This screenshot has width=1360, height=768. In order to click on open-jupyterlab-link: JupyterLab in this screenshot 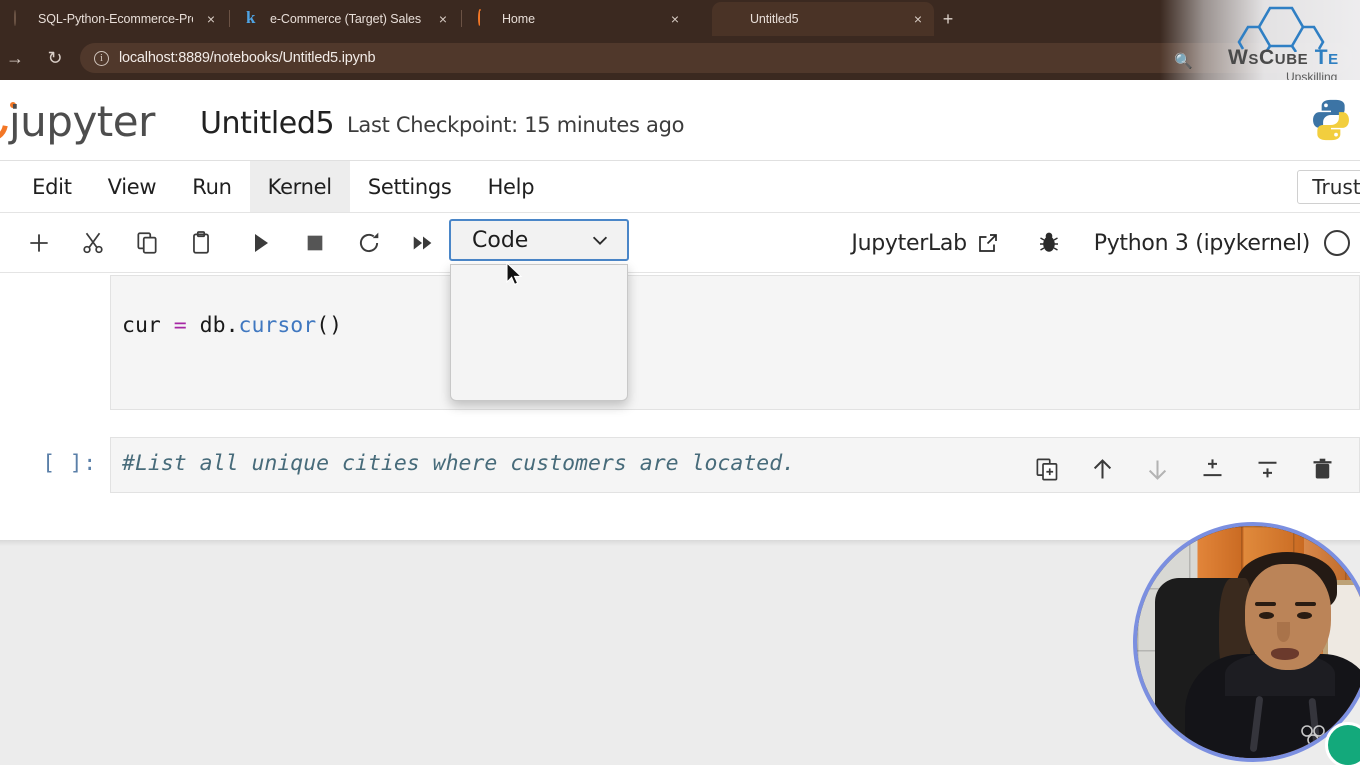, I will do `click(936, 243)`.